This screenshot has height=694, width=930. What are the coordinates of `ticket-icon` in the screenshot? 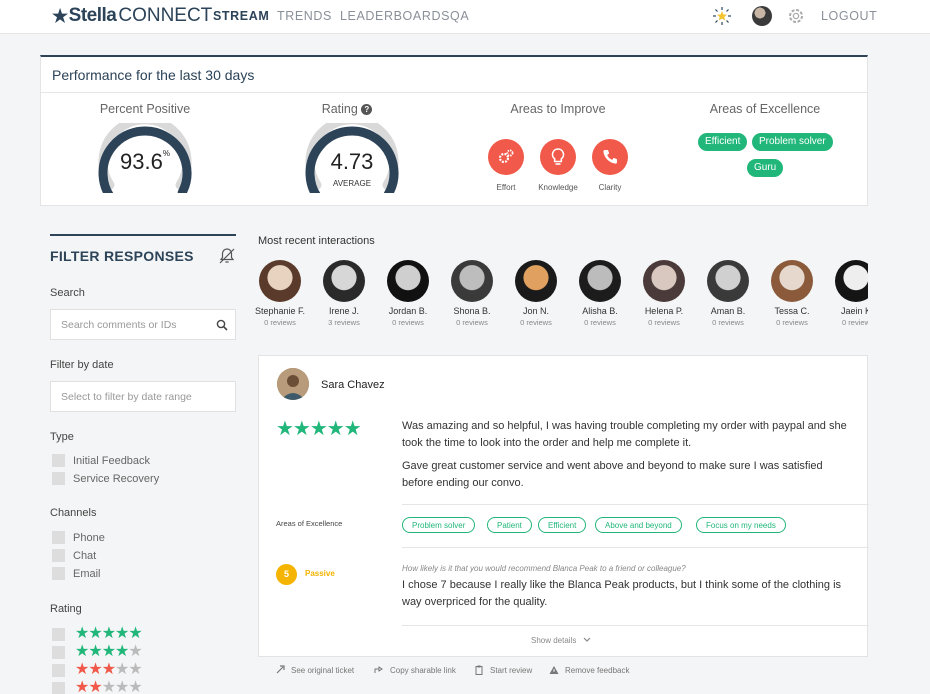 It's located at (280, 669).